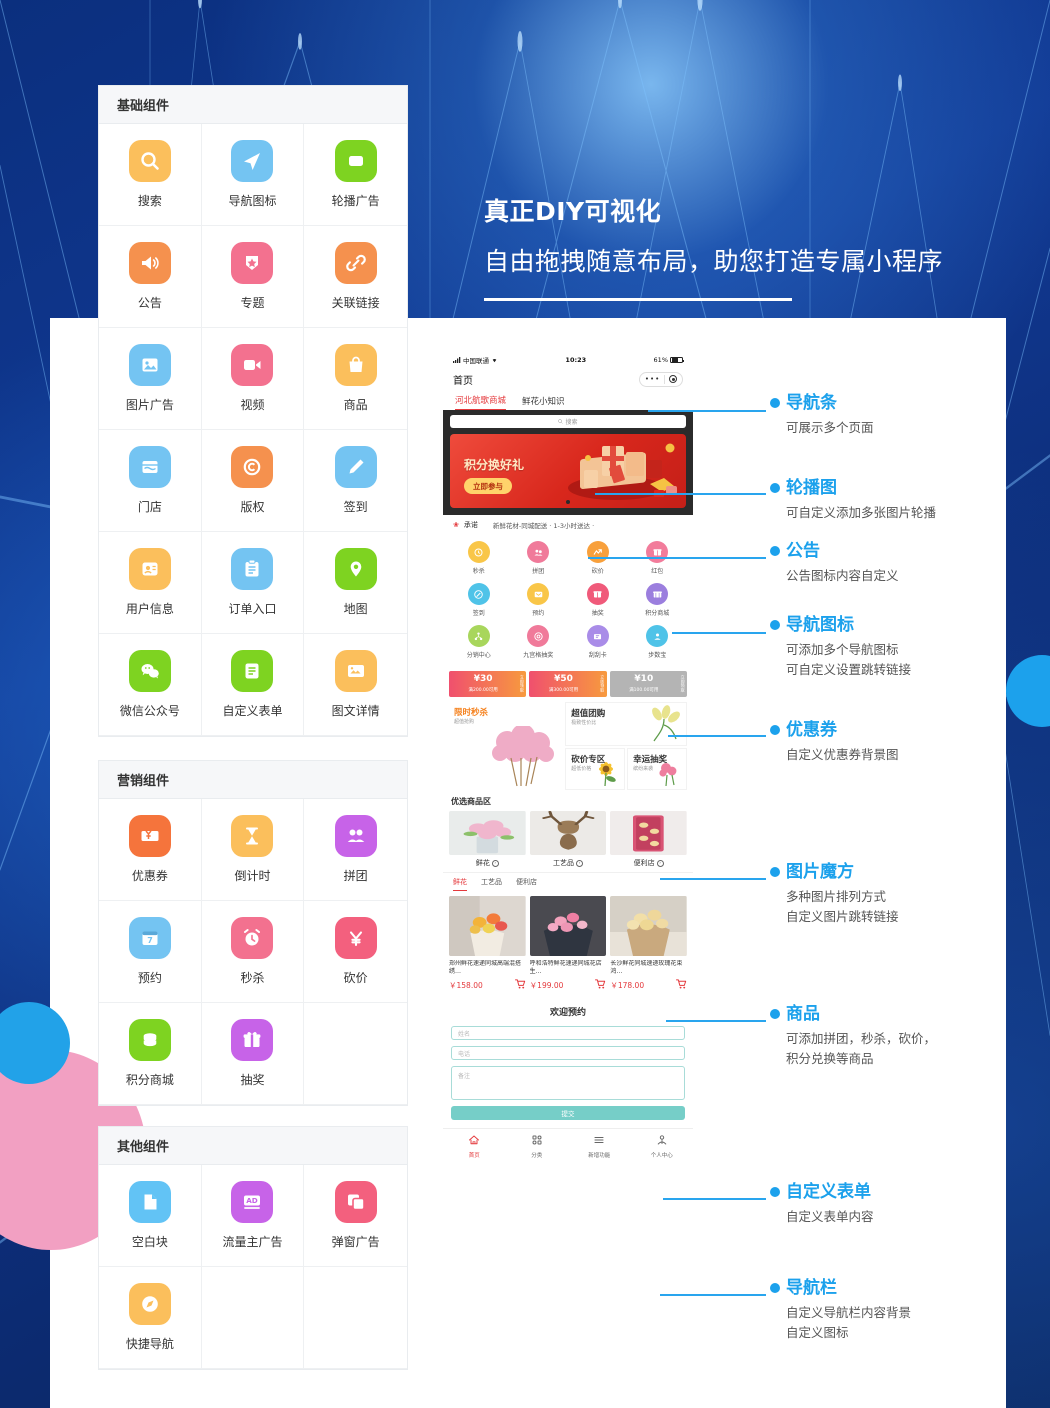 This screenshot has width=1050, height=1408. Describe the element at coordinates (598, 600) in the screenshot. I see `phone-nav-item-6: 抽奖` at that location.